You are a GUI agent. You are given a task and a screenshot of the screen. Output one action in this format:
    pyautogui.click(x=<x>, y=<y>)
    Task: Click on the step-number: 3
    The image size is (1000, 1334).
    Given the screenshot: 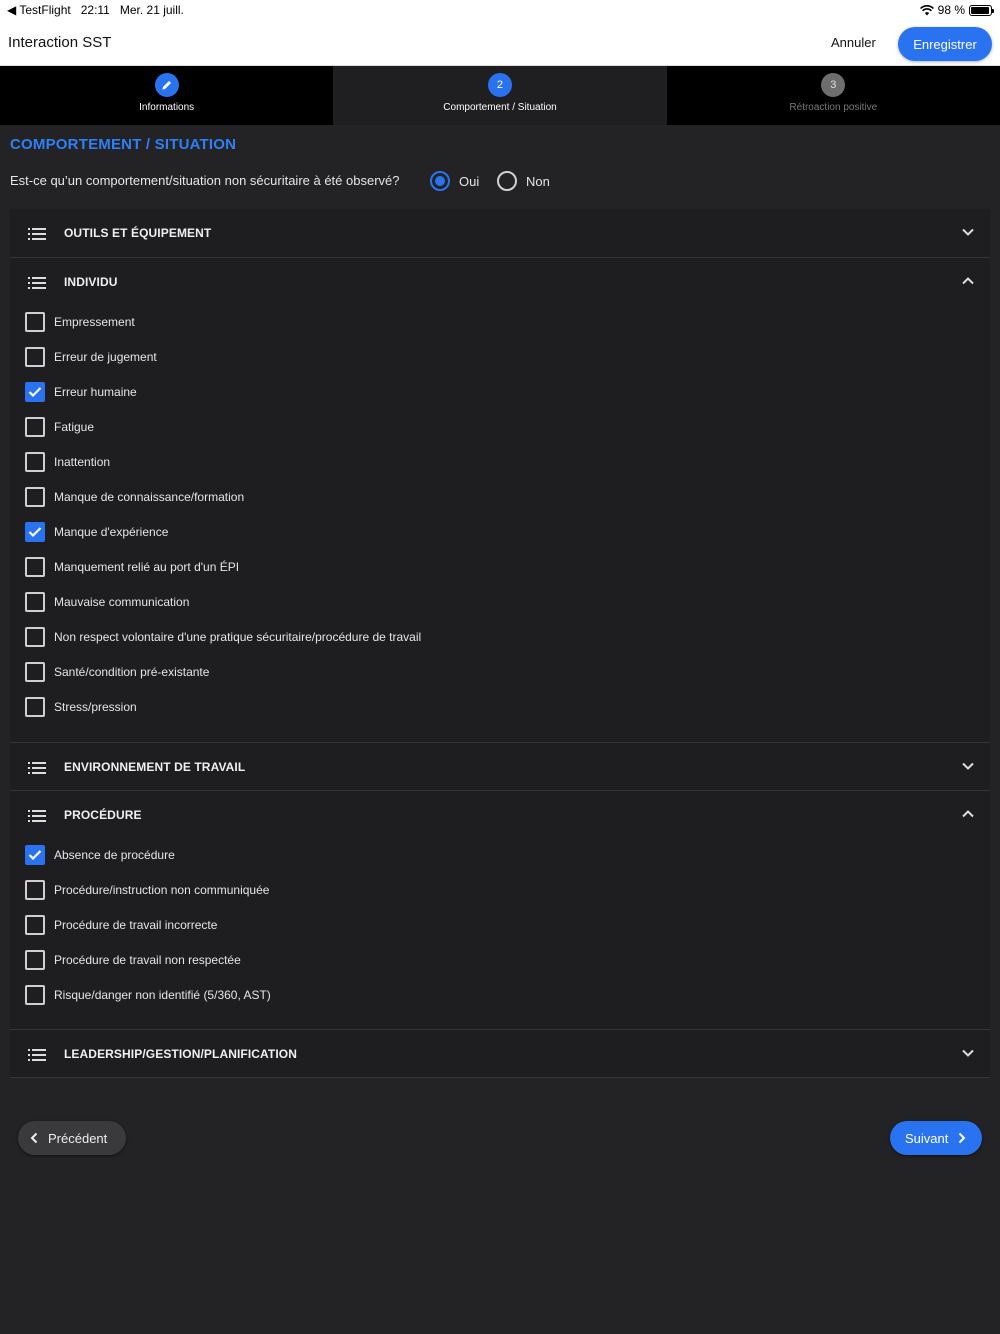 What is the action you would take?
    pyautogui.click(x=833, y=85)
    